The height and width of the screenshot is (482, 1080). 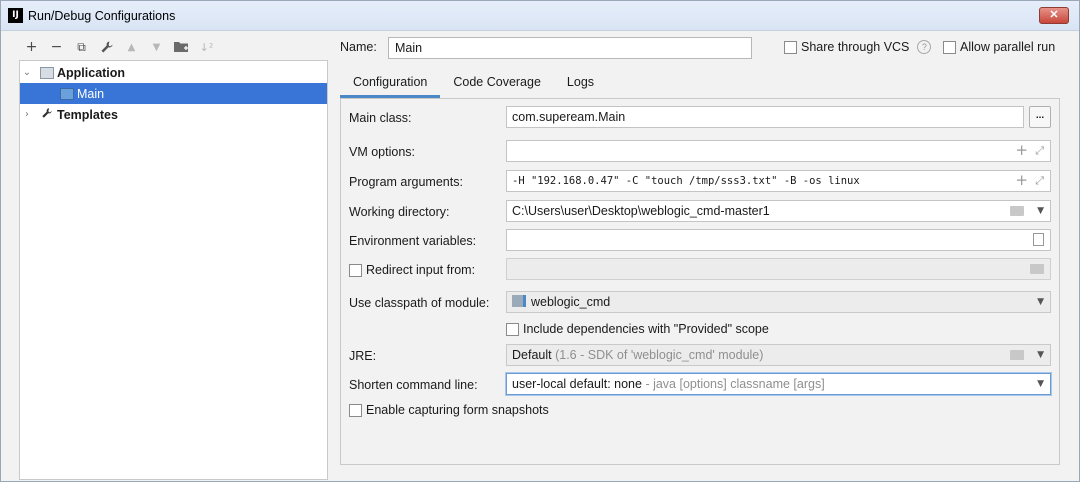 I want to click on enable-snapshots-label: Enable capturing form snapshots, so click(x=457, y=410).